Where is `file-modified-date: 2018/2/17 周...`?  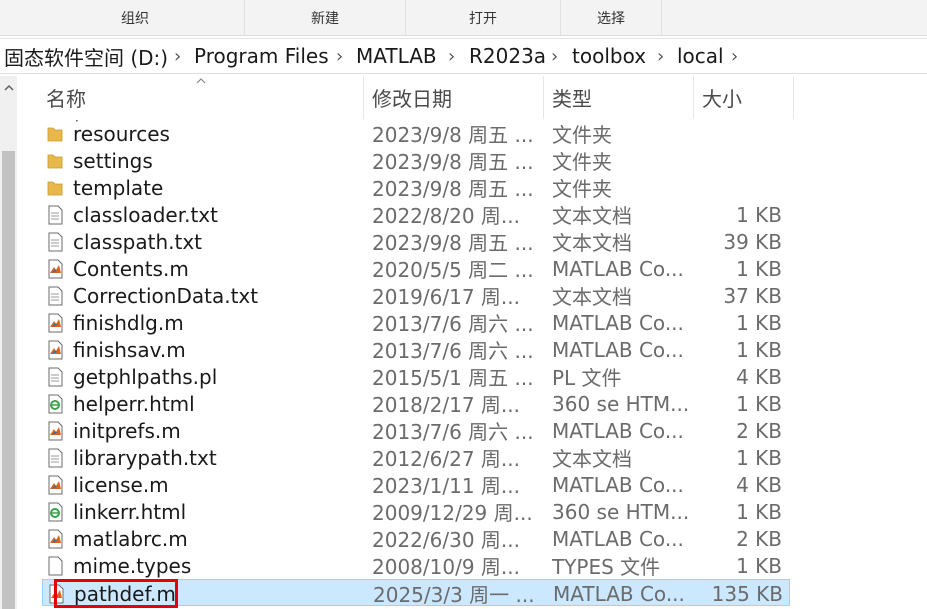 file-modified-date: 2018/2/17 周... is located at coordinates (446, 405).